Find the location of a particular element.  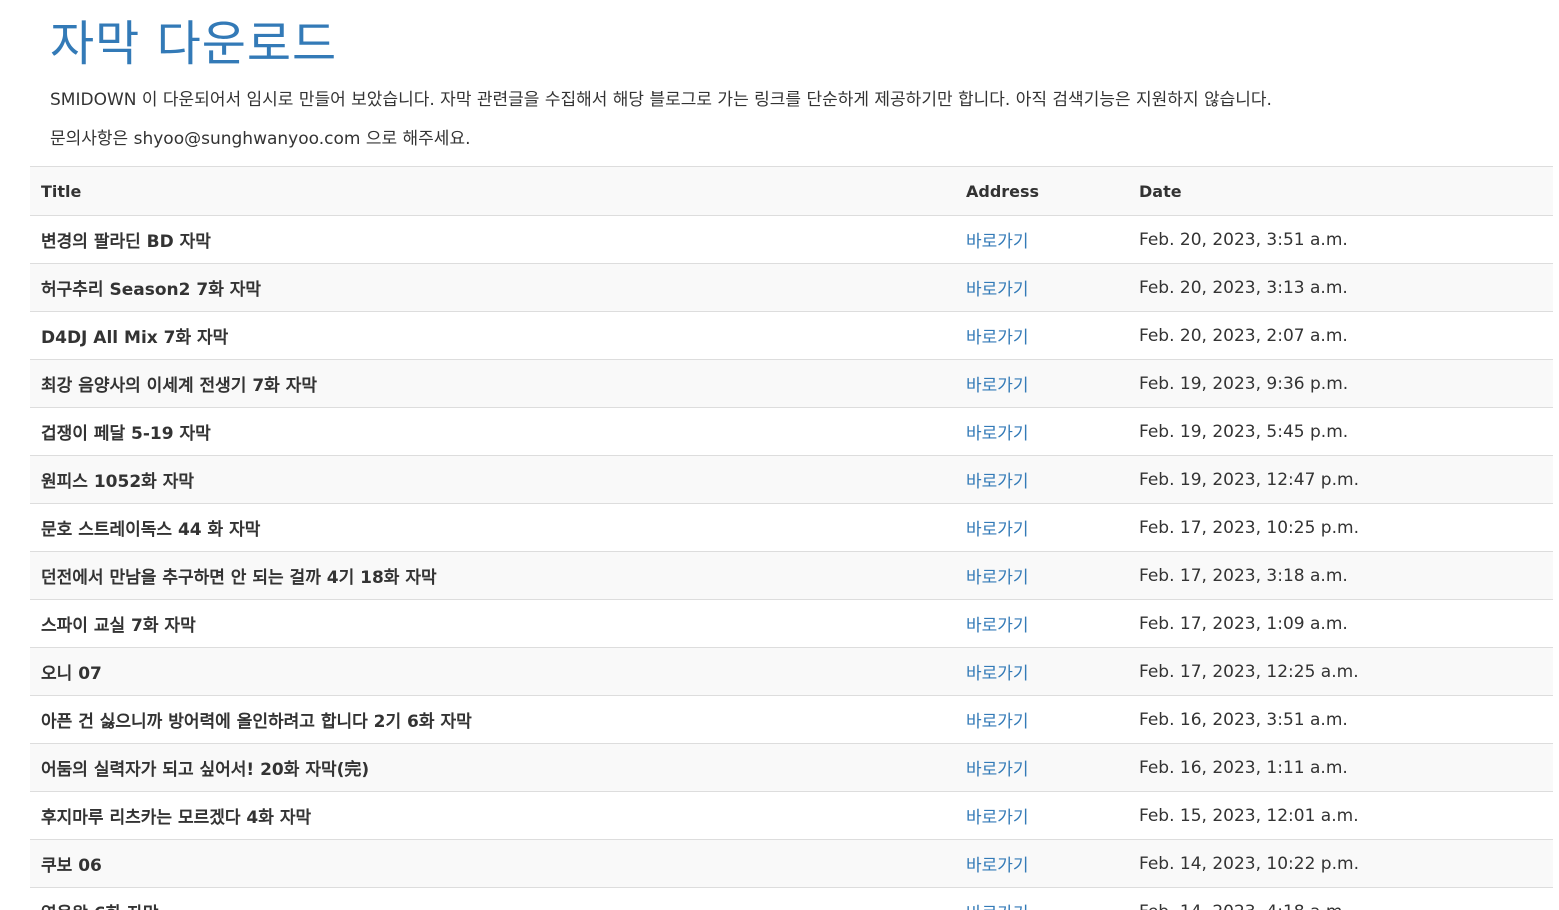

row-date: Feb. 19, 2023, 9:36 p.m. is located at coordinates (1244, 383).